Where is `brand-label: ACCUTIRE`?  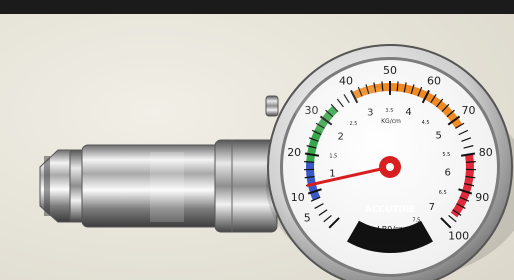
brand-label: ACCUTIRE is located at coordinates (390, 210).